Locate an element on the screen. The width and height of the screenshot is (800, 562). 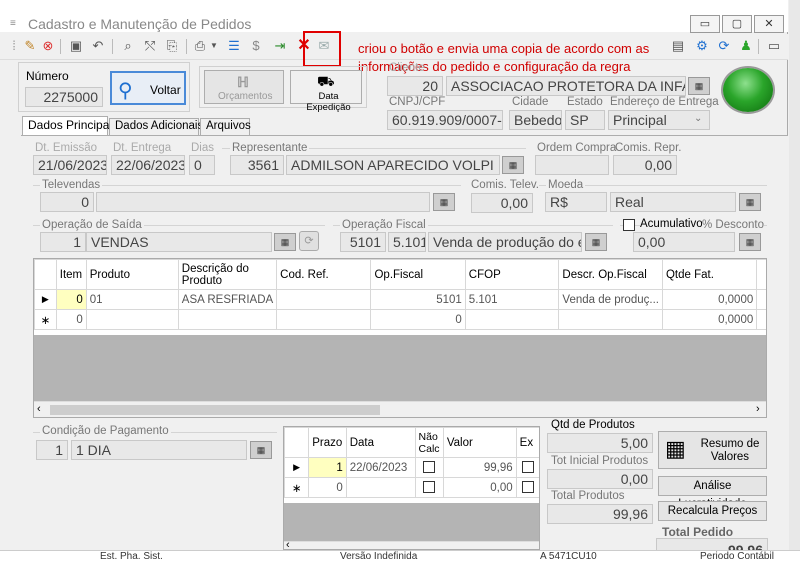
pagamento-lookup-icon: ▦ is located at coordinates (261, 450).